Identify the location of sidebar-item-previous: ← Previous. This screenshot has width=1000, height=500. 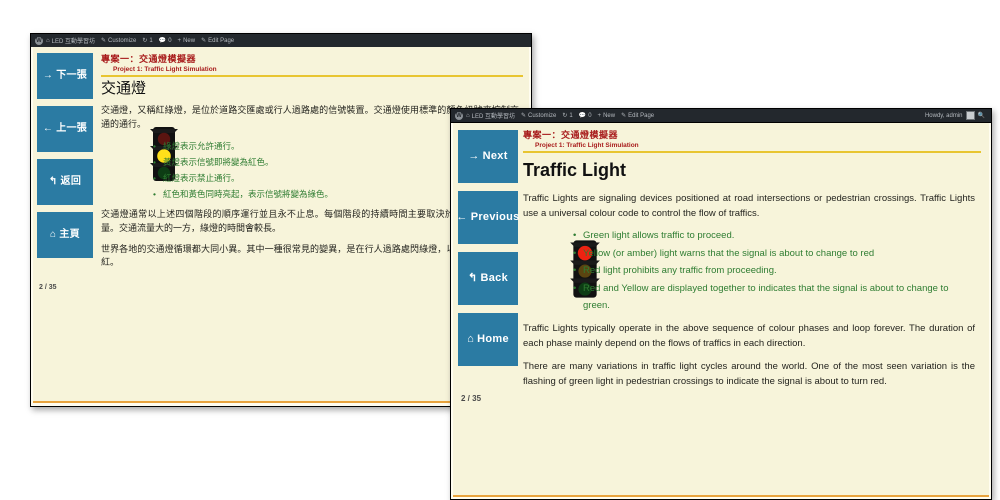
(488, 217).